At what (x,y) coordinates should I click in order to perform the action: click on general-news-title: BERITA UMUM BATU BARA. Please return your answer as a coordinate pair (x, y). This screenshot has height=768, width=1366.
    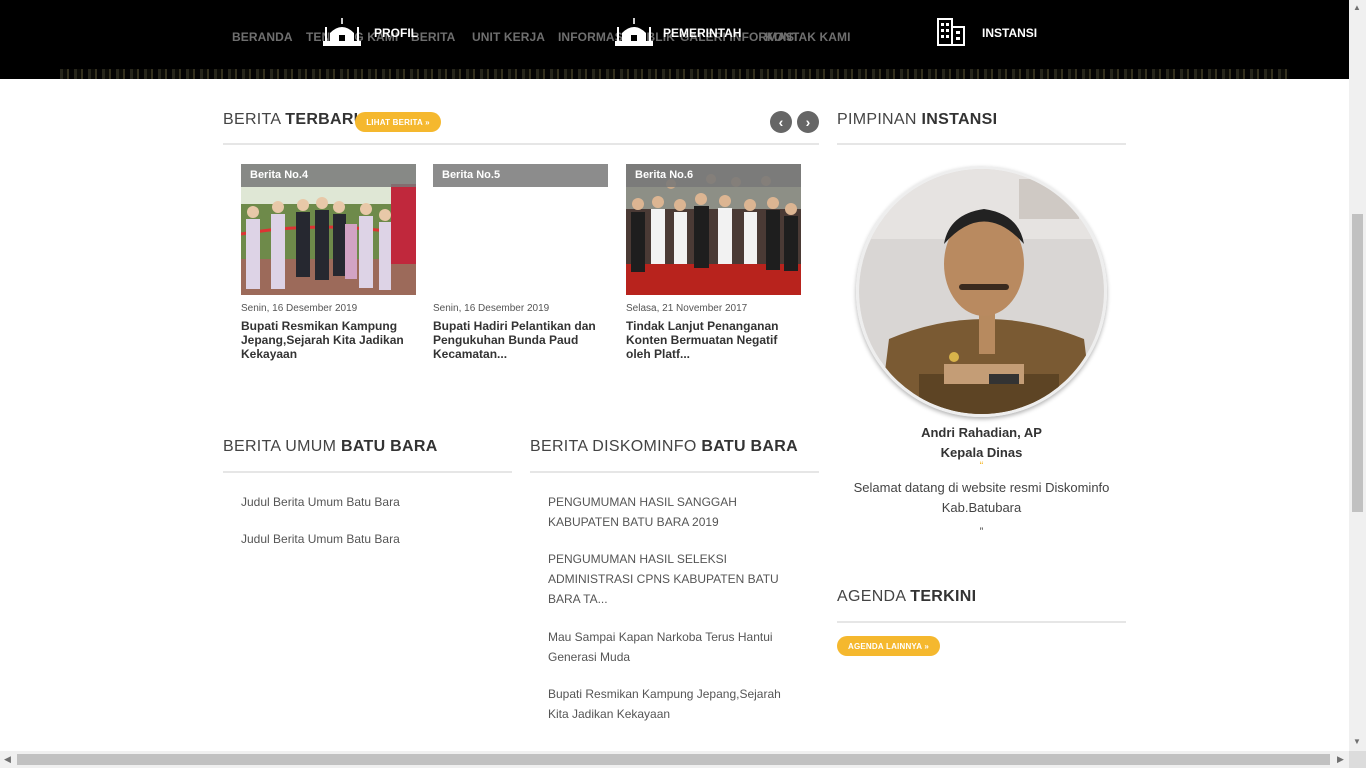
    Looking at the image, I should click on (330, 447).